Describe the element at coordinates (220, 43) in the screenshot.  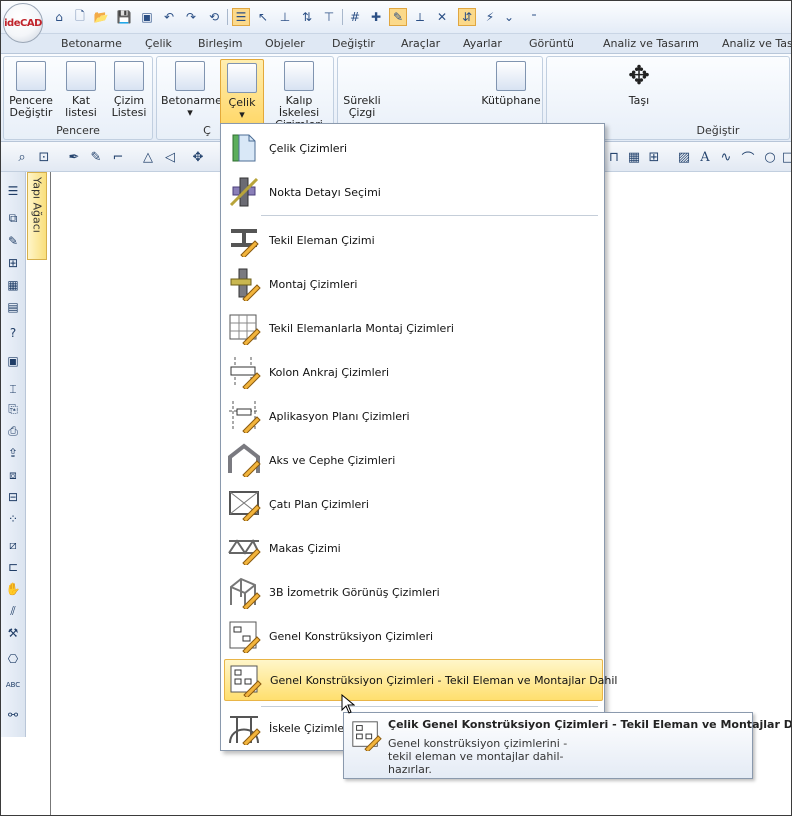
I see `tab-birlesim: Birleşim` at that location.